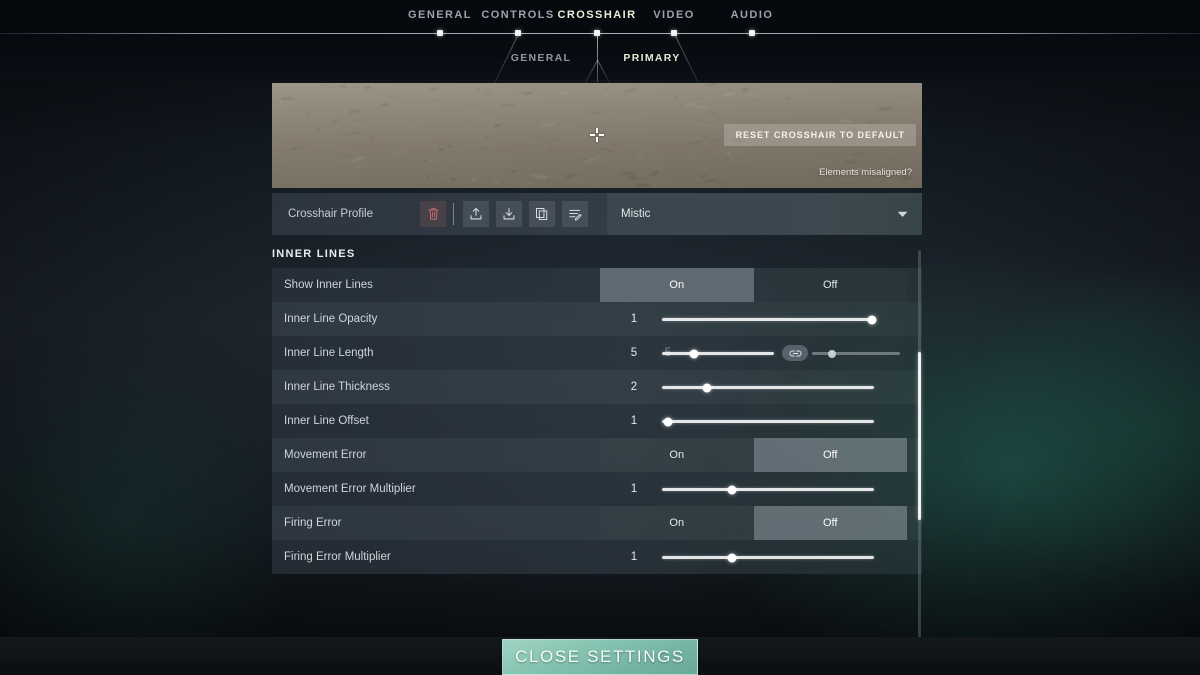  I want to click on rename-icon, so click(575, 215).